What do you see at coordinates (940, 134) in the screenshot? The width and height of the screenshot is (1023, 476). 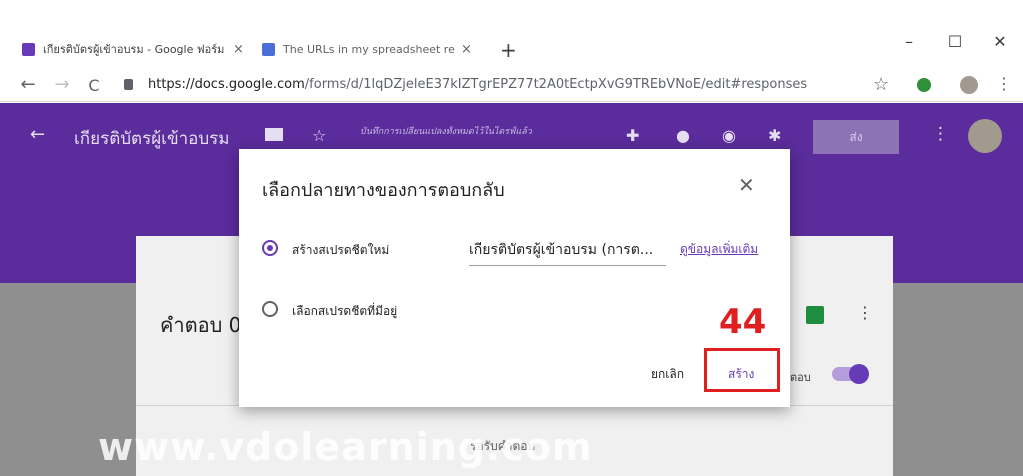 I see `more-menu-icon: ⋮` at bounding box center [940, 134].